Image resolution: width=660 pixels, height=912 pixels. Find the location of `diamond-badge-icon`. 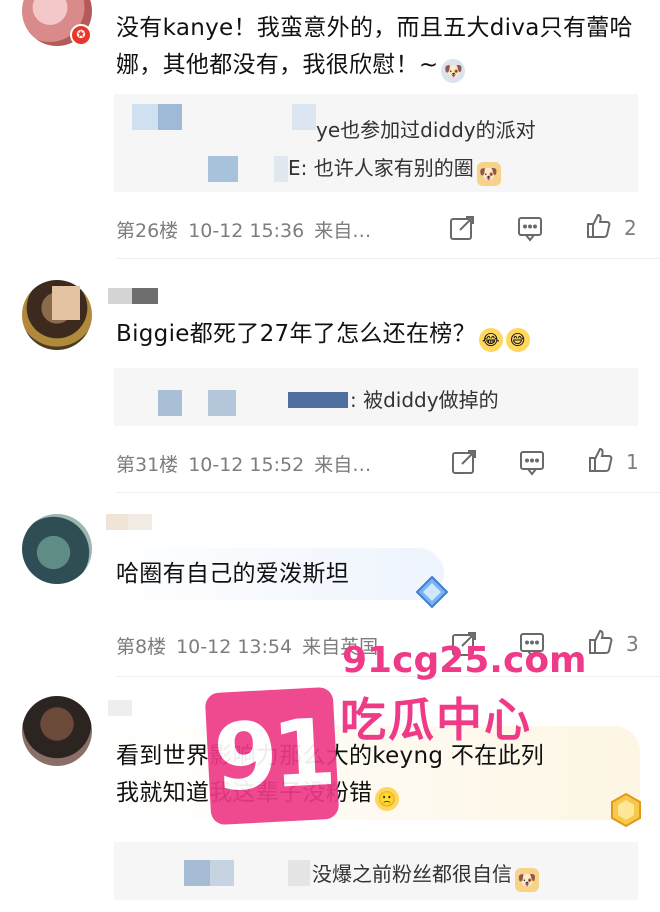

diamond-badge-icon is located at coordinates (432, 592).